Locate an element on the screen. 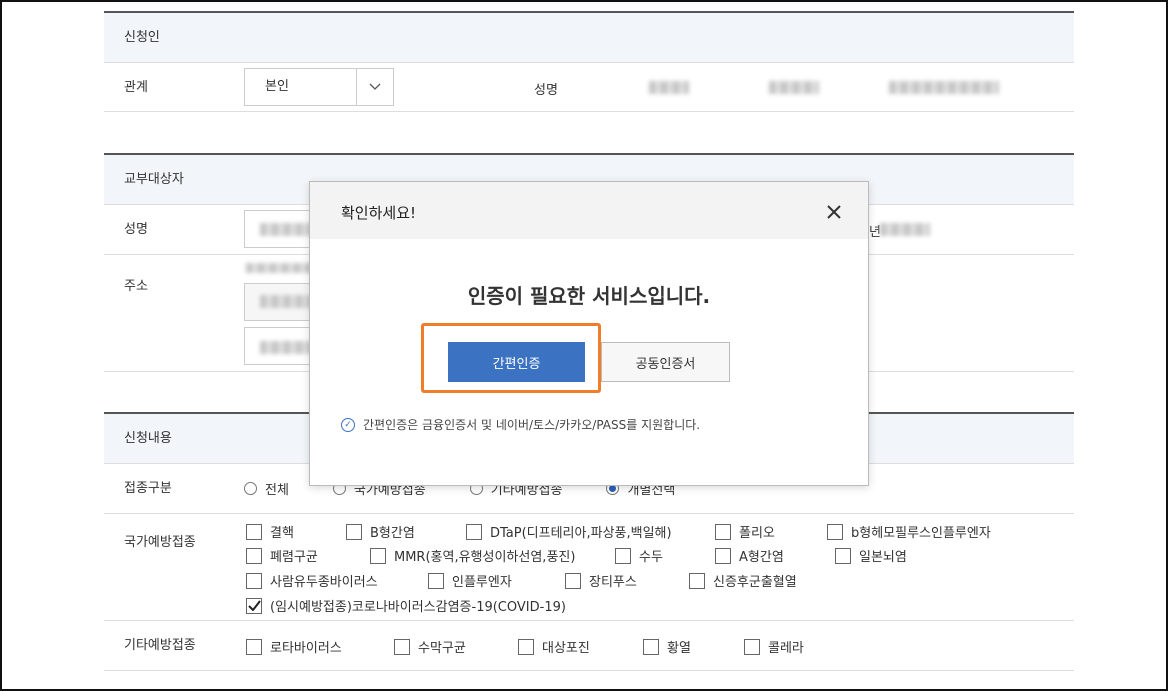 Image resolution: width=1168 pixels, height=691 pixels. checkbox-label: 폴리오 is located at coordinates (757, 533).